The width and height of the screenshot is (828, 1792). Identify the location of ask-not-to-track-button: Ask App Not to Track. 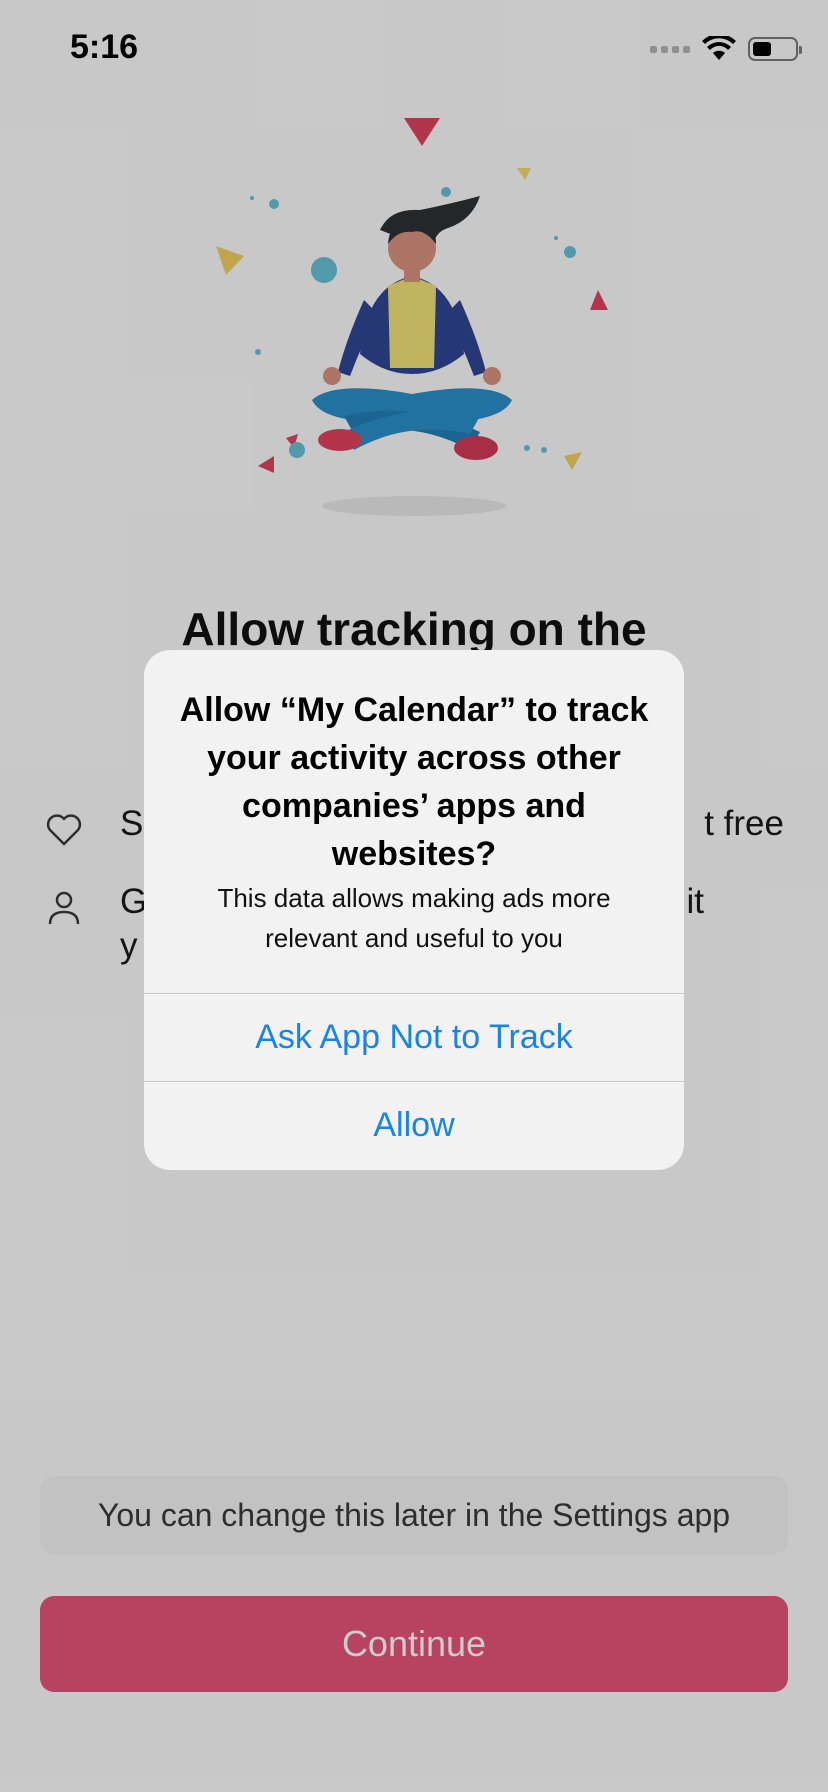
(414, 1037).